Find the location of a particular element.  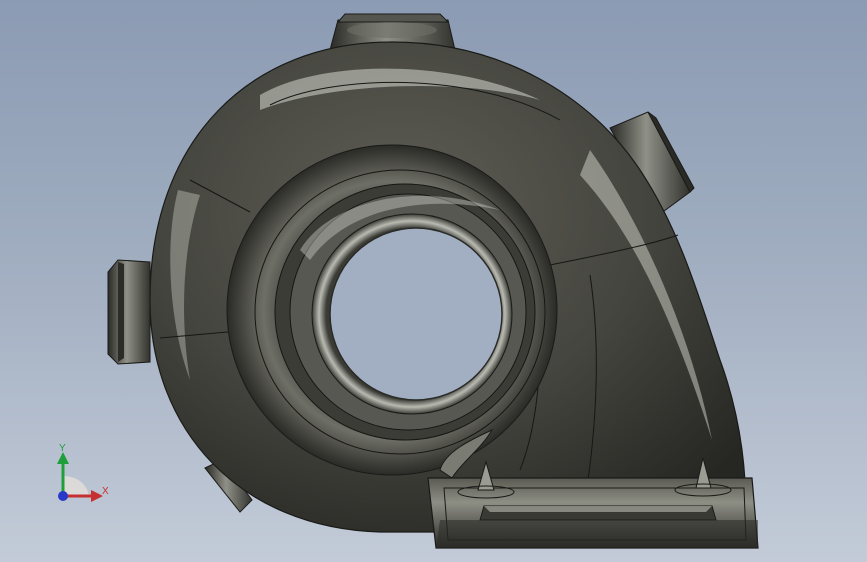

triad-y-label: Y is located at coordinates (62, 448).